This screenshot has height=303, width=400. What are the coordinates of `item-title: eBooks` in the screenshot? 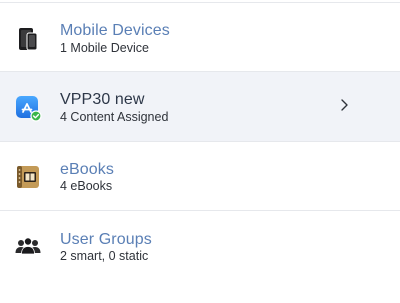 It's located at (87, 169).